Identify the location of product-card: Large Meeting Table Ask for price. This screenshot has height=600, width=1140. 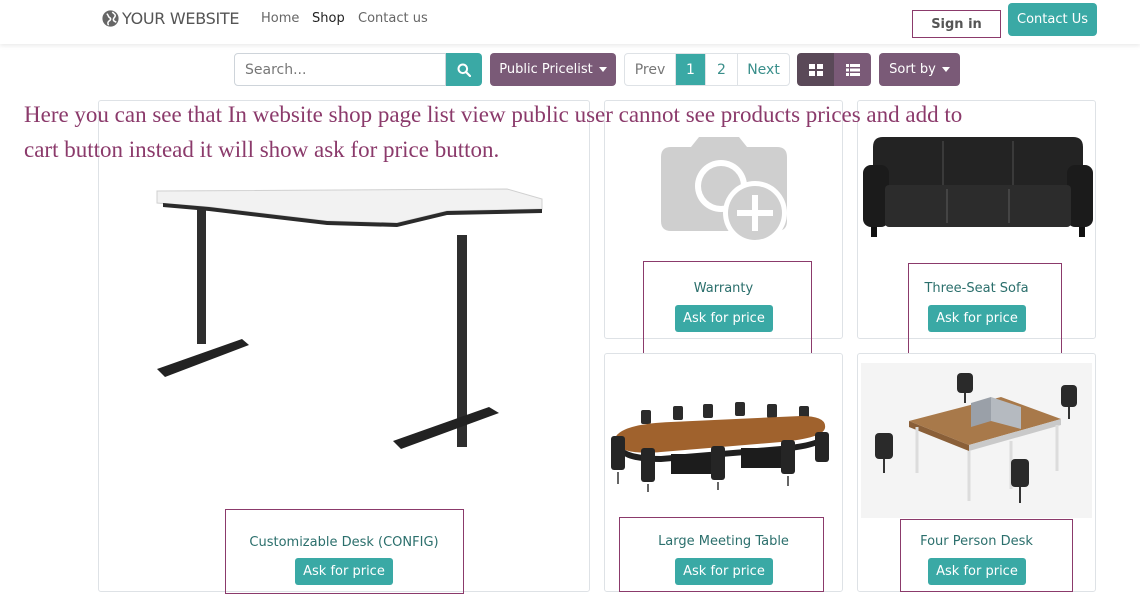
(723, 472).